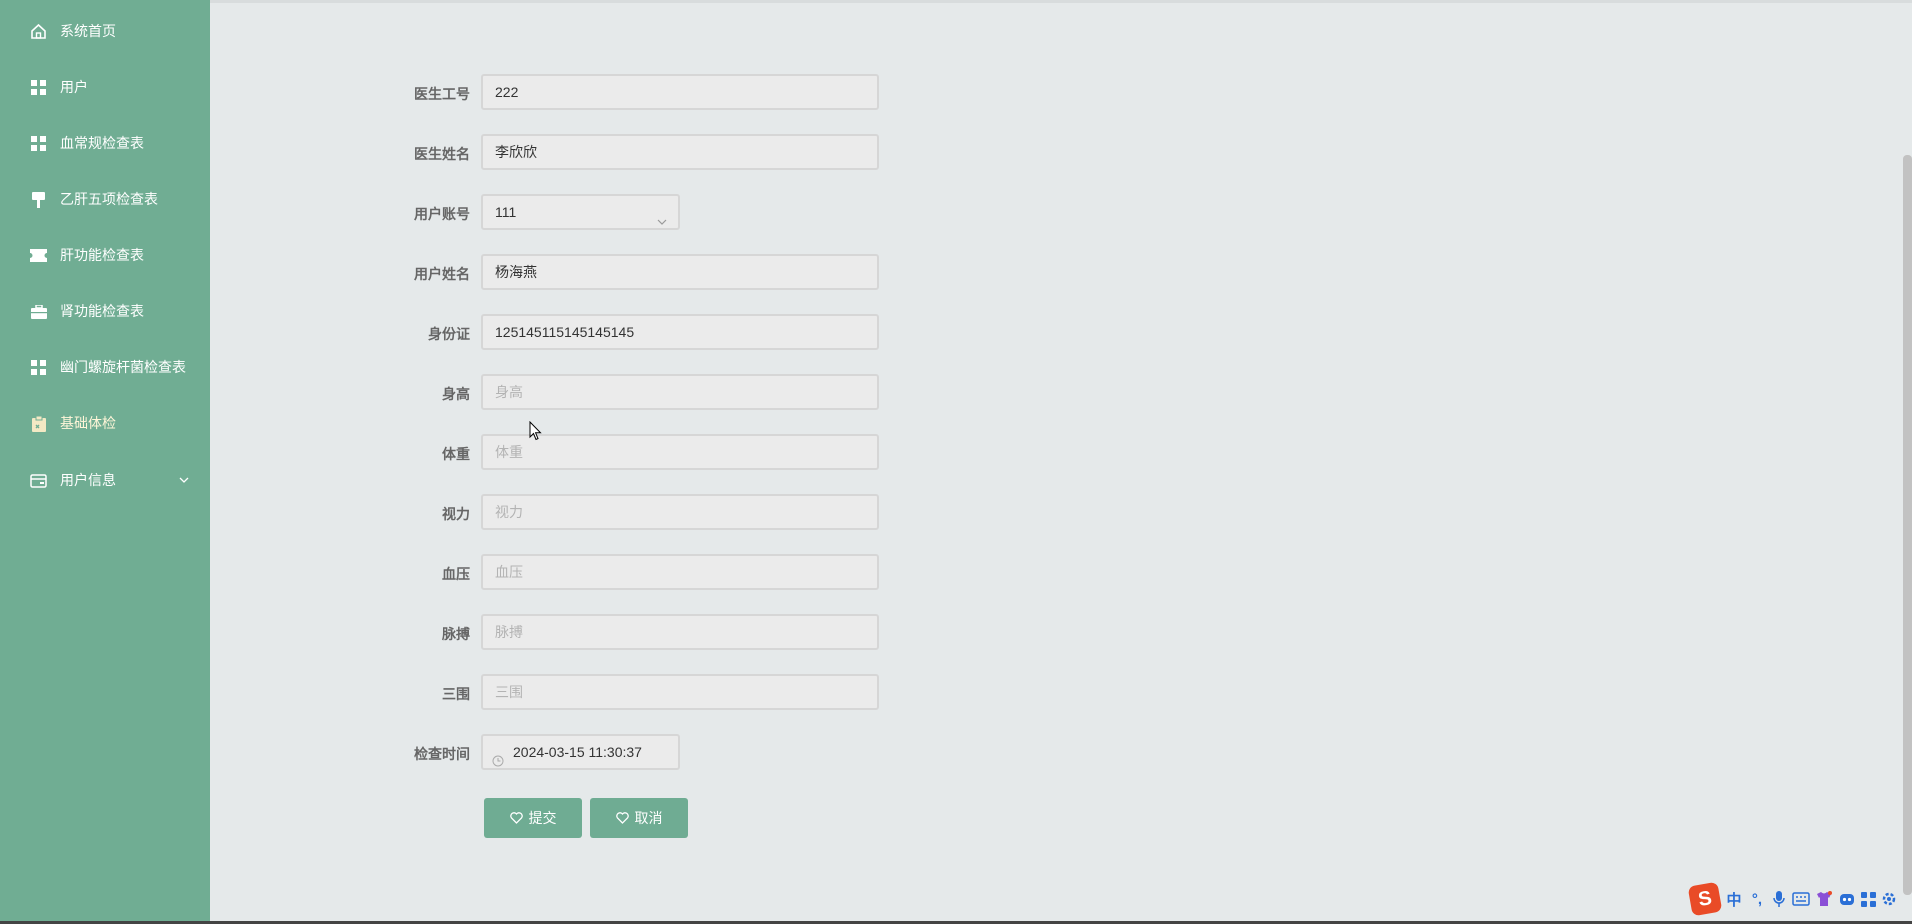  What do you see at coordinates (542, 818) in the screenshot?
I see `submit-label: 提交` at bounding box center [542, 818].